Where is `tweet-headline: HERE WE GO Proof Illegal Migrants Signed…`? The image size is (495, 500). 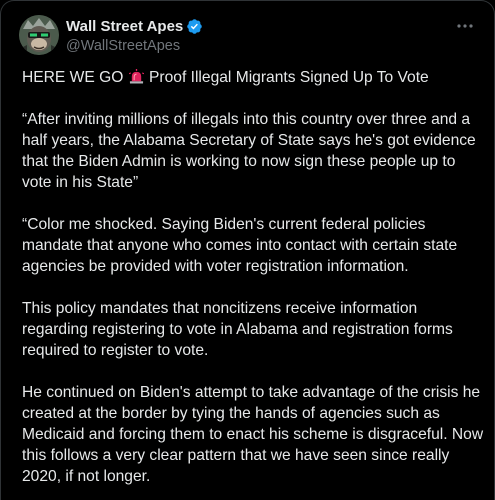 tweet-headline: HERE WE GO Proof Illegal Migrants Signed… is located at coordinates (253, 77).